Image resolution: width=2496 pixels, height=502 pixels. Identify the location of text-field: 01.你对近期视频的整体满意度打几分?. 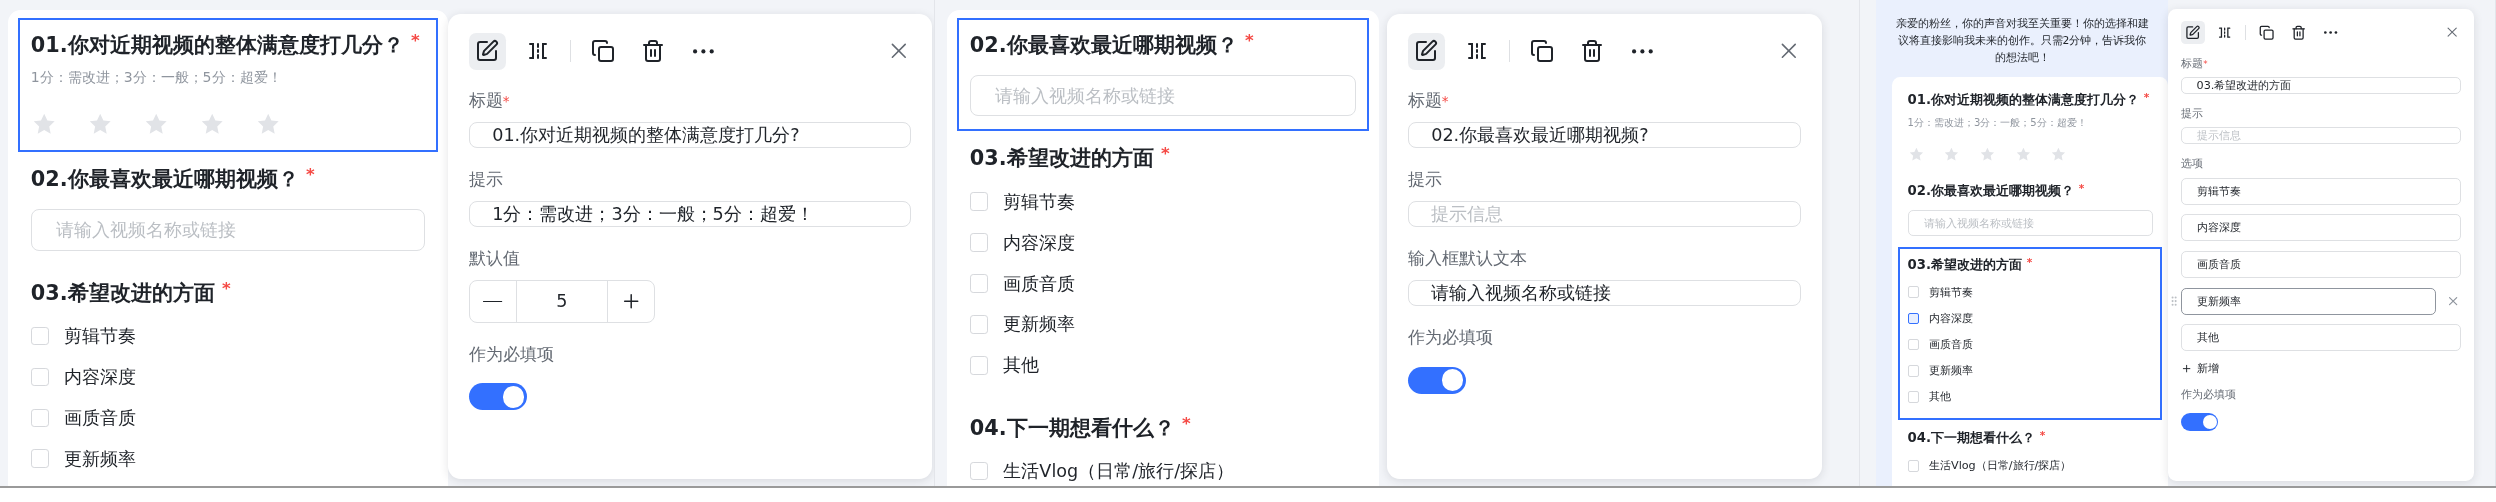
(690, 134).